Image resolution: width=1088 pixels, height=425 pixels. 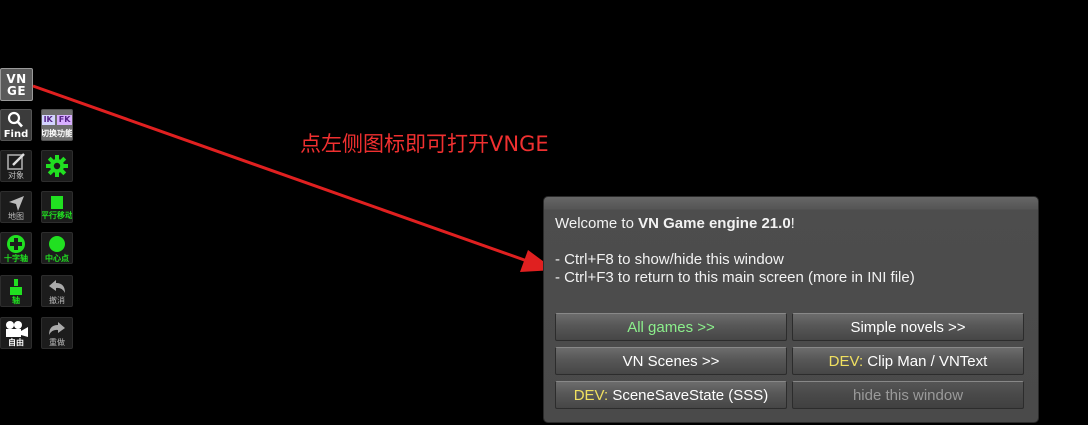 What do you see at coordinates (669, 259) in the screenshot?
I see `hotkey-show-hide-line: - Ctrl+F8 to show/hide this window` at bounding box center [669, 259].